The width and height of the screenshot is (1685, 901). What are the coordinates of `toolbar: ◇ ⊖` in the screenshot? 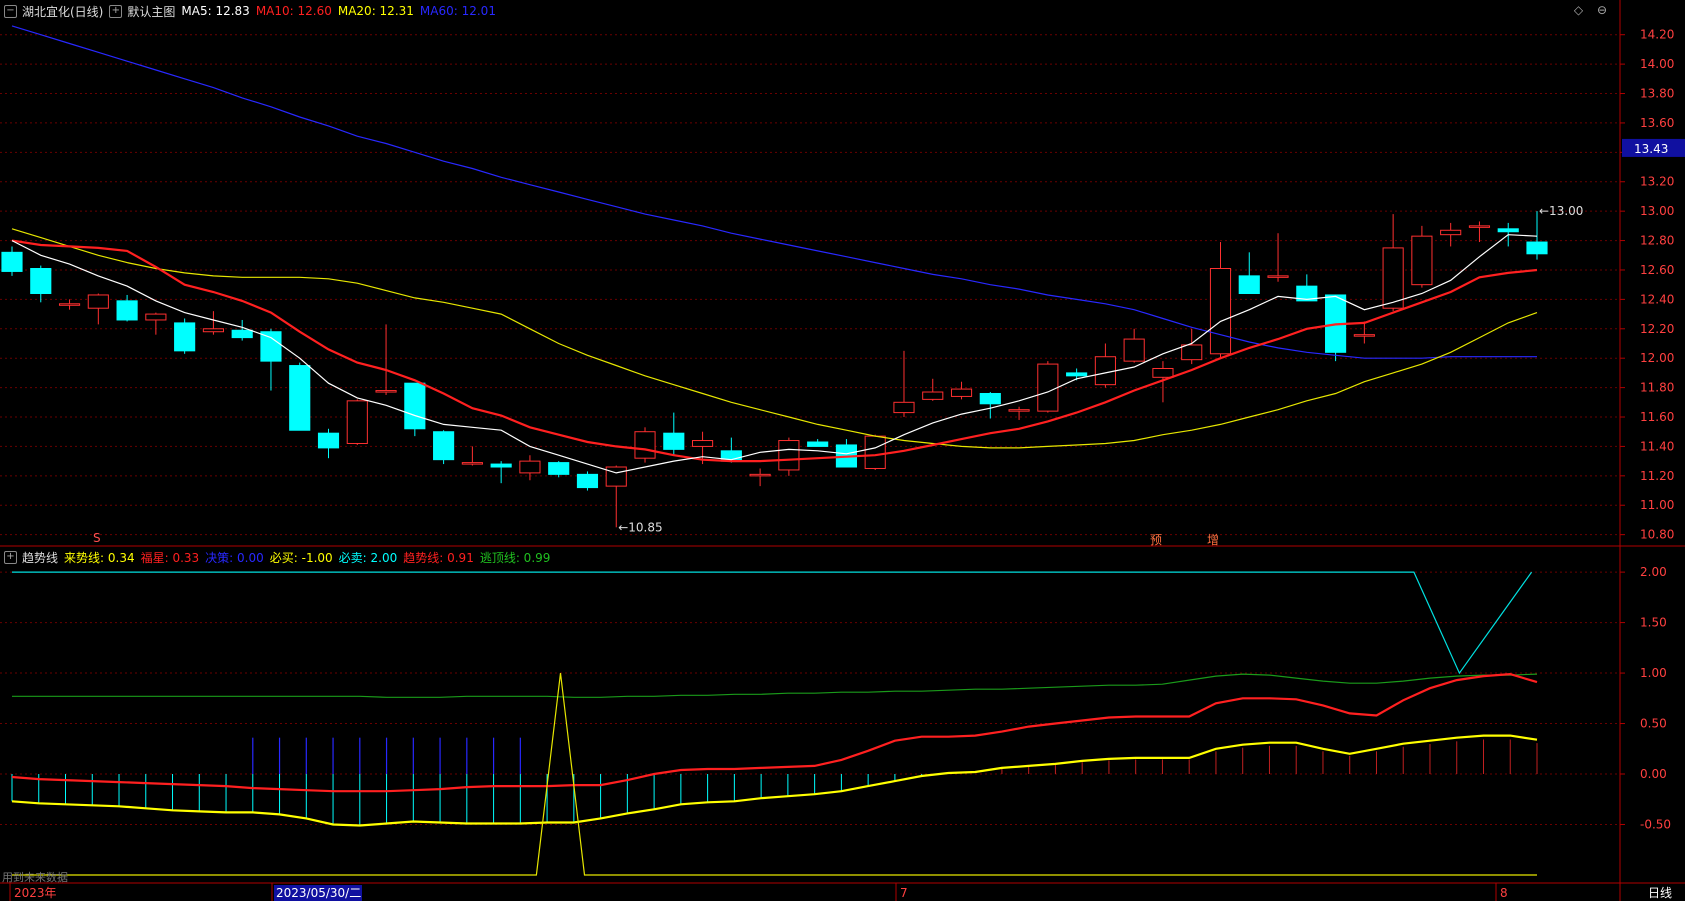 It's located at (1585, 10).